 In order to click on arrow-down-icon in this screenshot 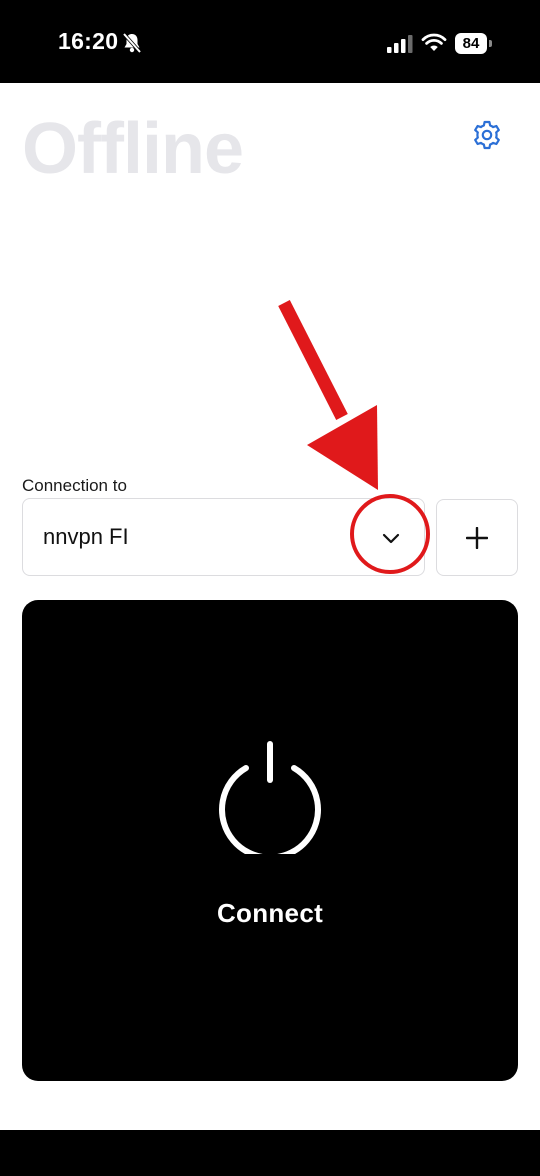, I will do `click(328, 395)`.